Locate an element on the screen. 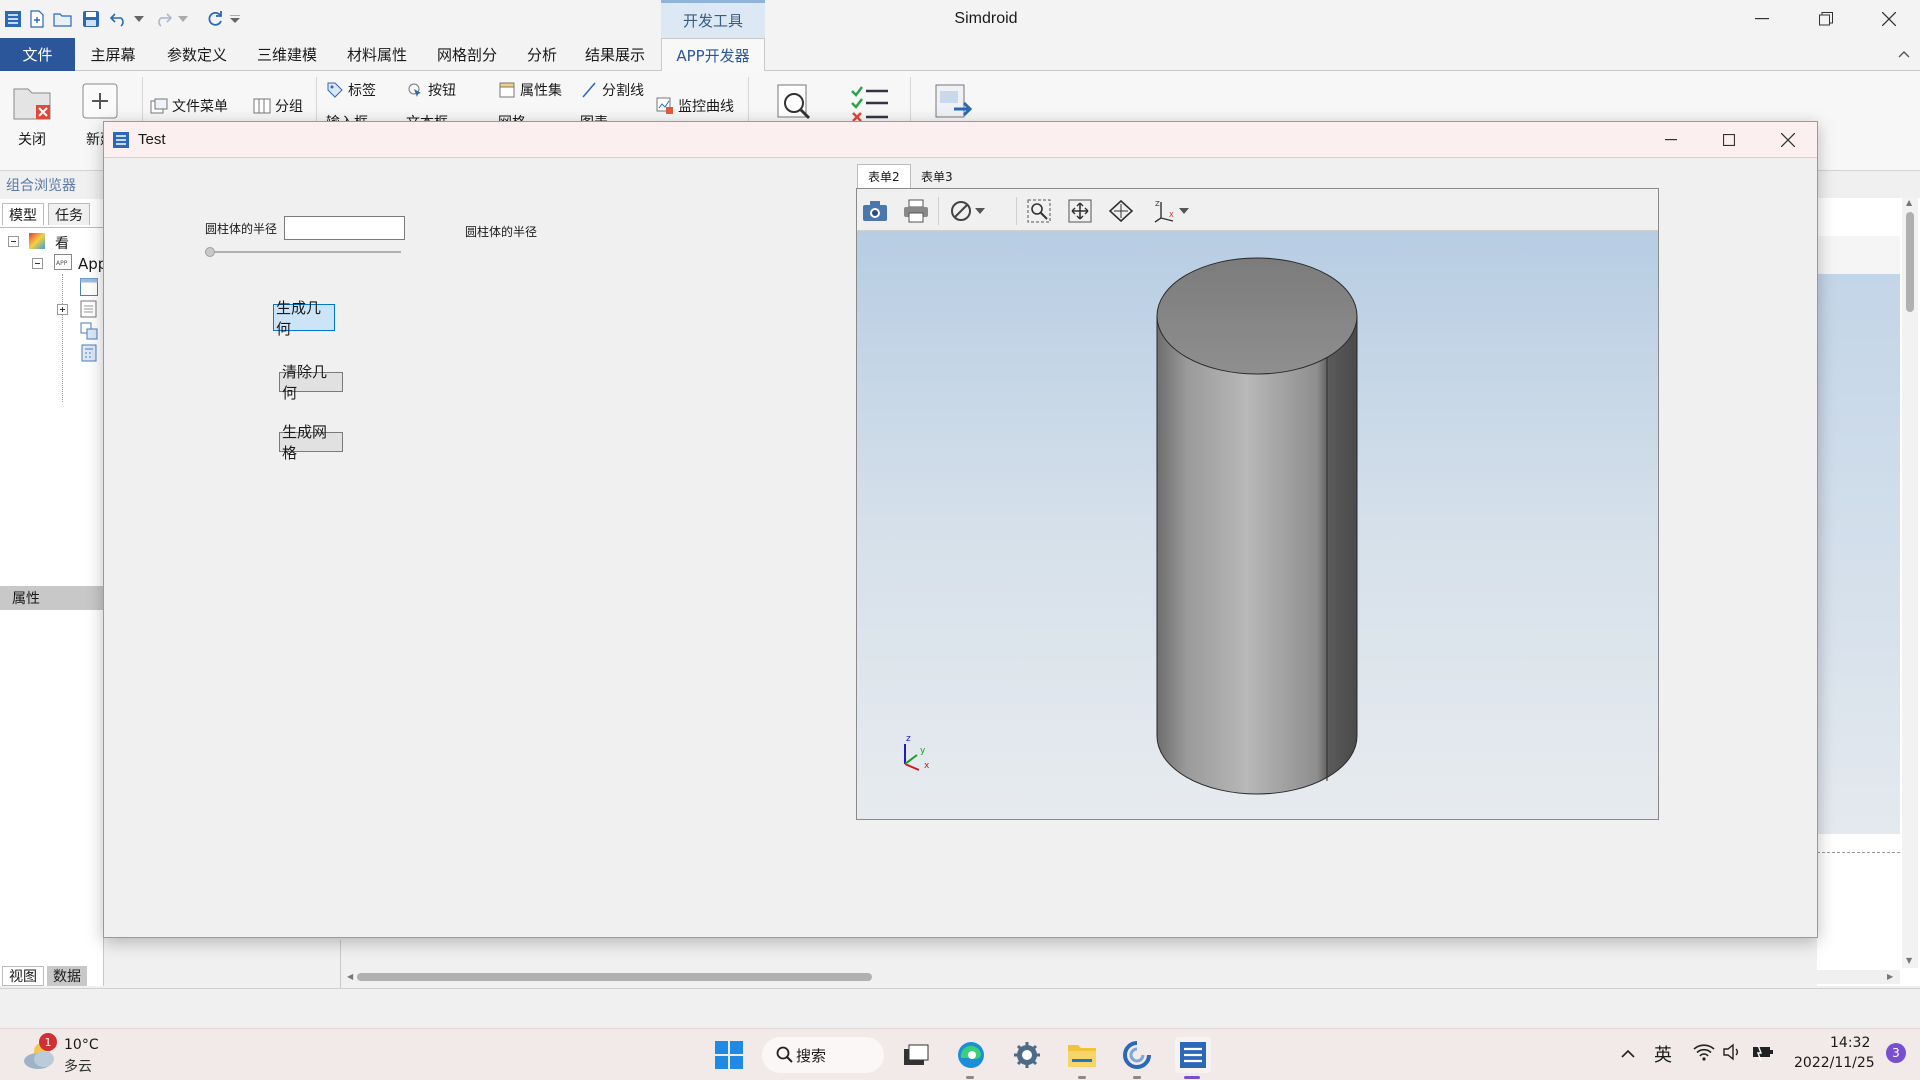 The height and width of the screenshot is (1080, 1920). edge-browser-button is located at coordinates (971, 1055).